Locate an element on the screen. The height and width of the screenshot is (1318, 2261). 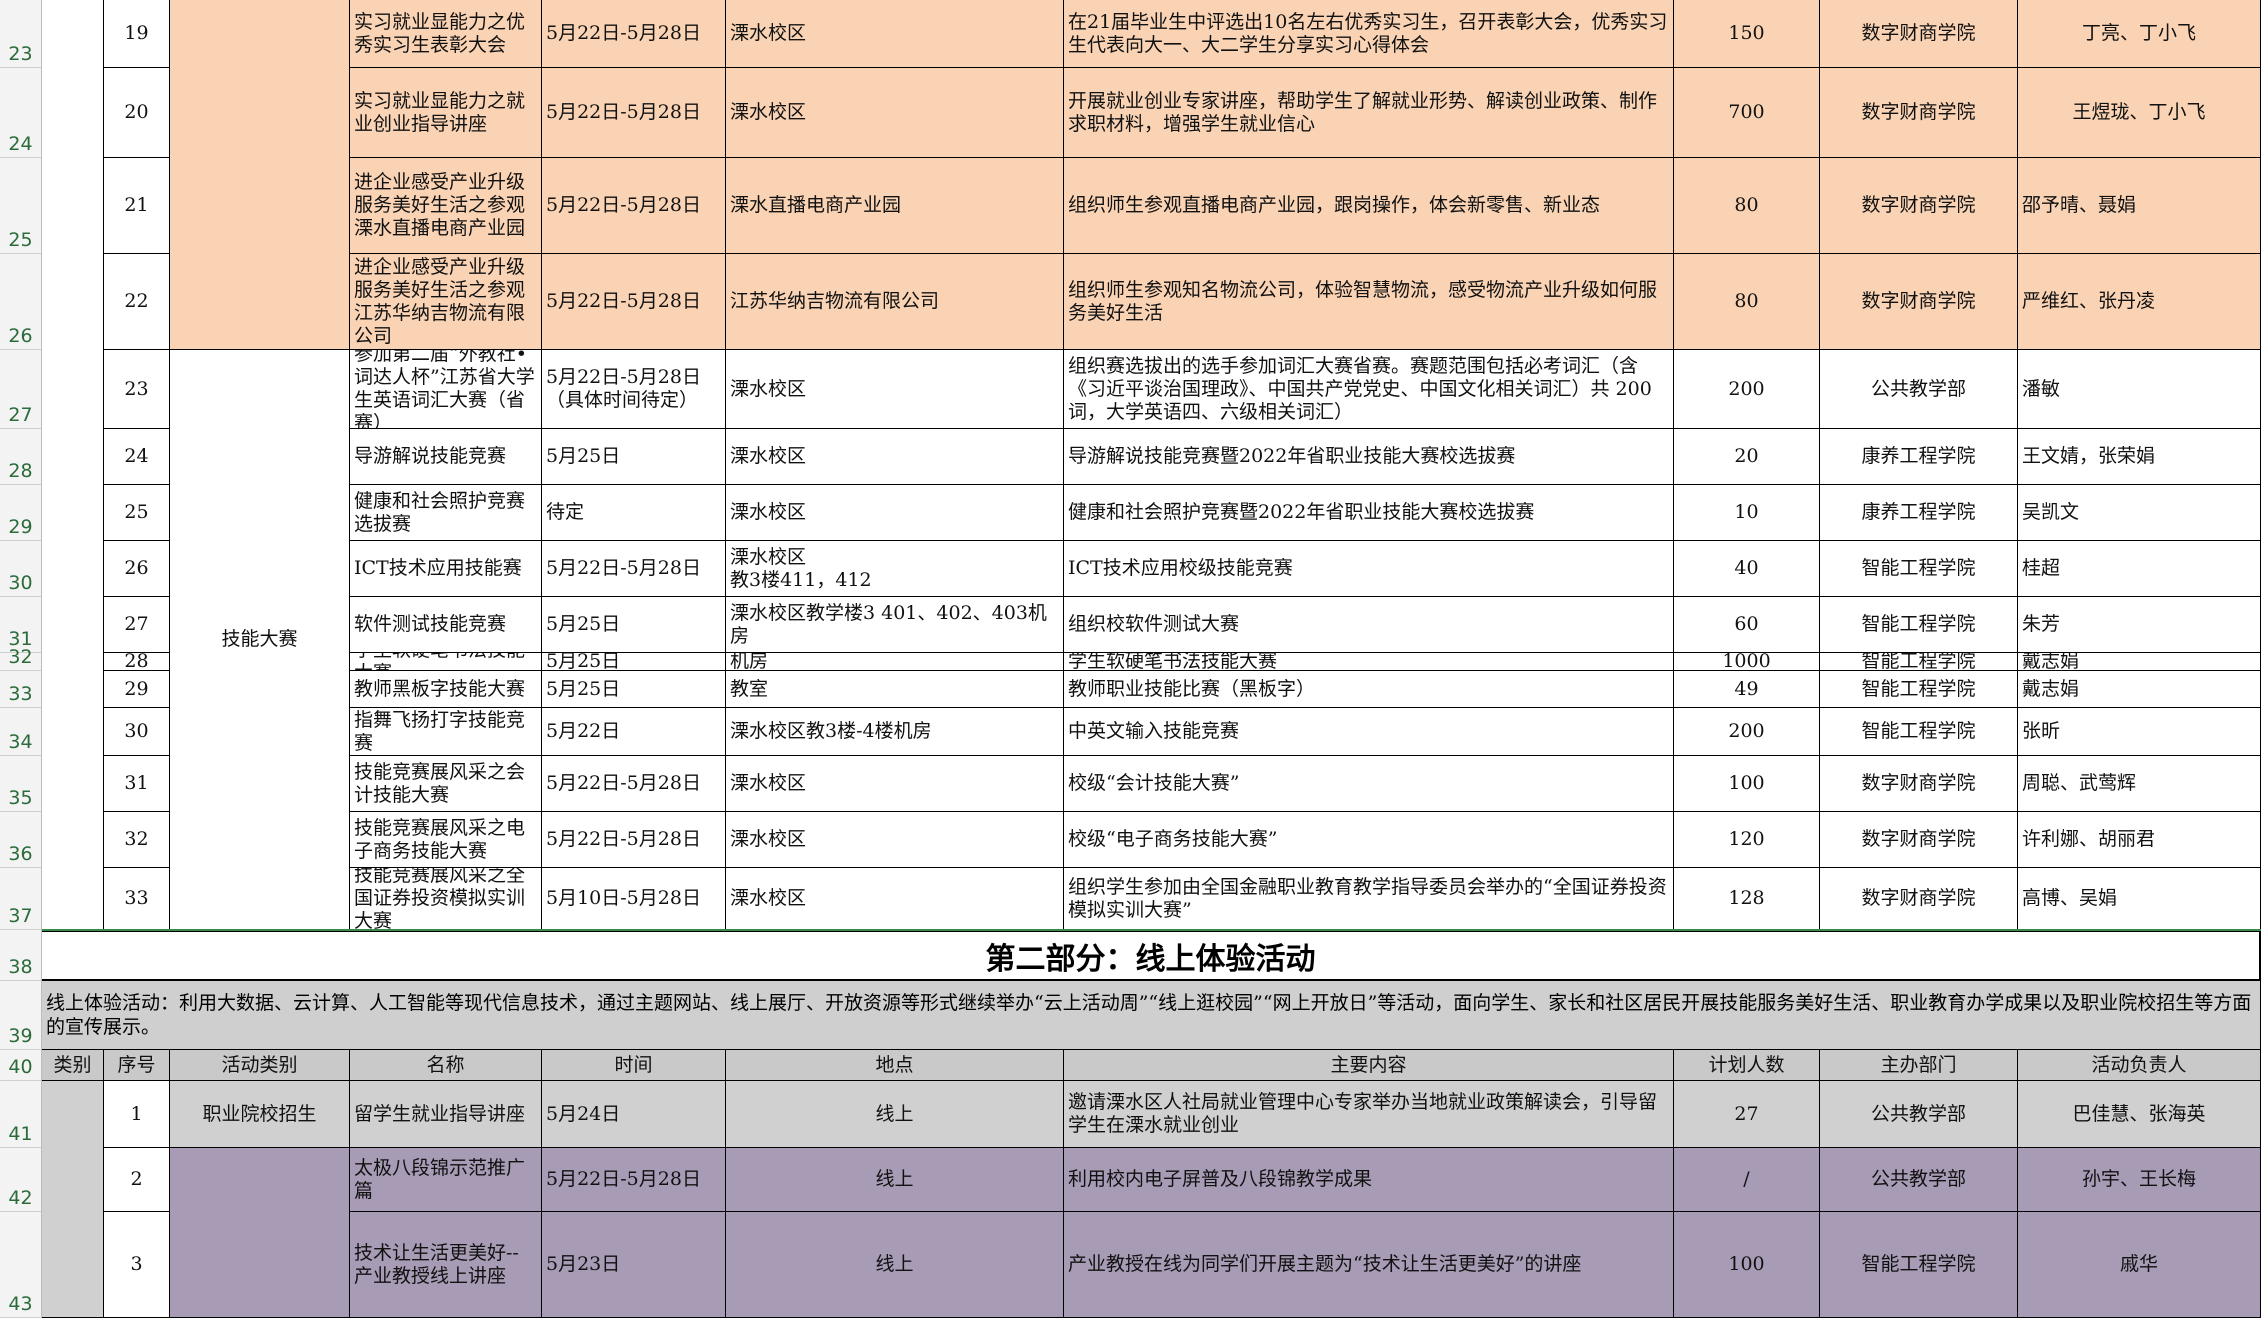
cell-dept: 公共教学部 is located at coordinates (1919, 1180).